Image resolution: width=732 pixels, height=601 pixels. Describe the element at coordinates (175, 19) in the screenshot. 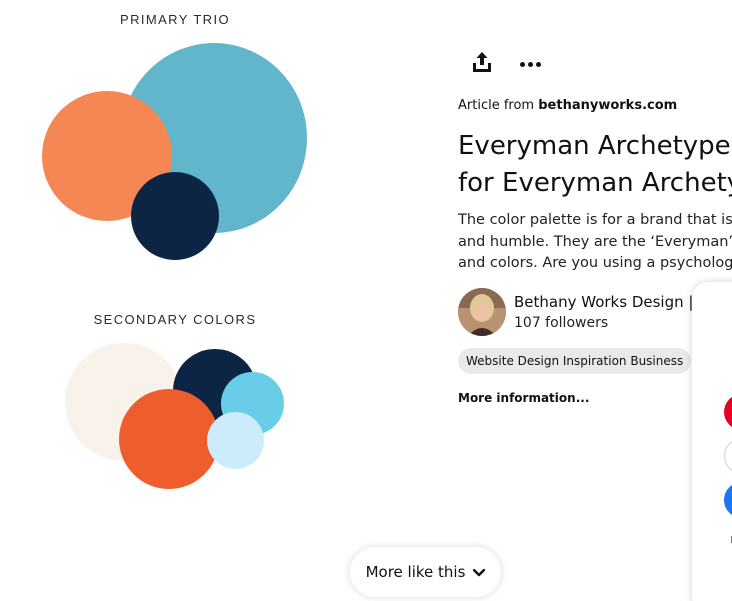

I see `primary-trio-heading: PRIMARY TRIO` at that location.